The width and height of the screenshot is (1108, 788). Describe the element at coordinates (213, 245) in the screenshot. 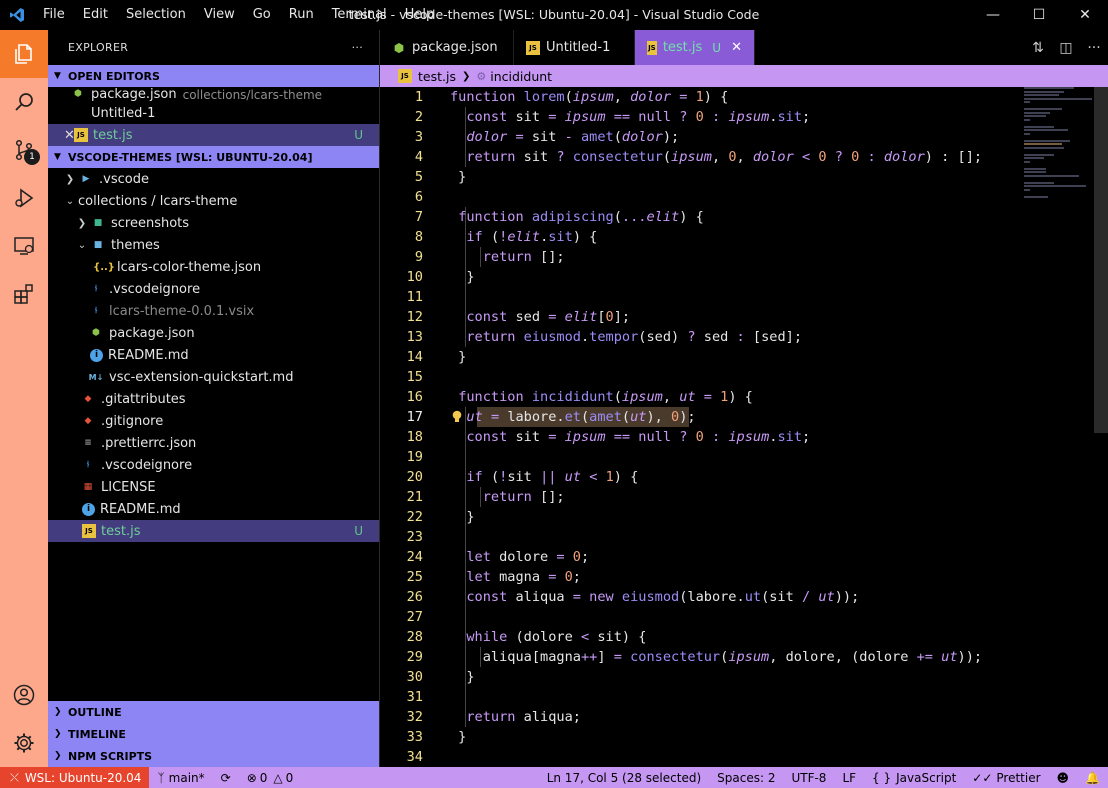

I see `tree-item: ⌄ ■ themes` at that location.